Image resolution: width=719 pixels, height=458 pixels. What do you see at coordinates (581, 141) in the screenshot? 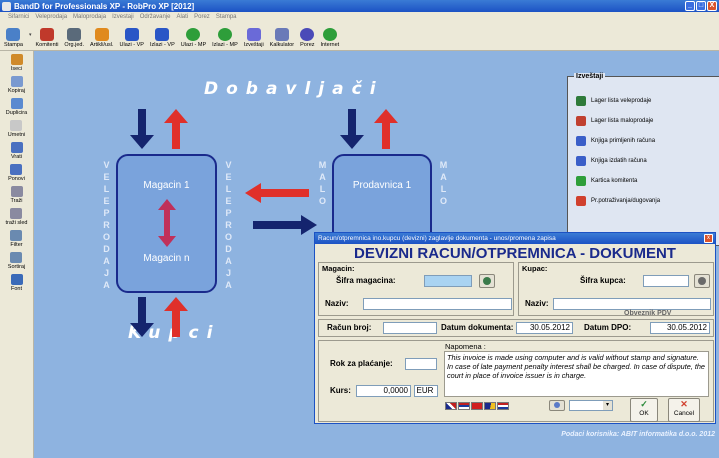
I see `forward-icon` at bounding box center [581, 141].